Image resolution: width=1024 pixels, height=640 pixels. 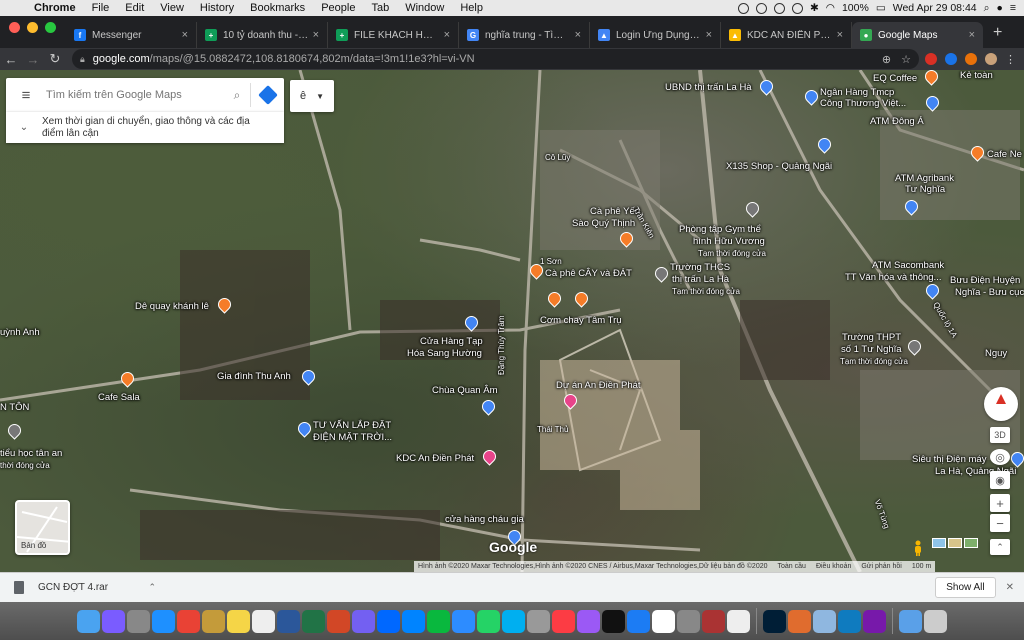 I want to click on map-label: Bưu Điện Huyện, so click(x=985, y=280).